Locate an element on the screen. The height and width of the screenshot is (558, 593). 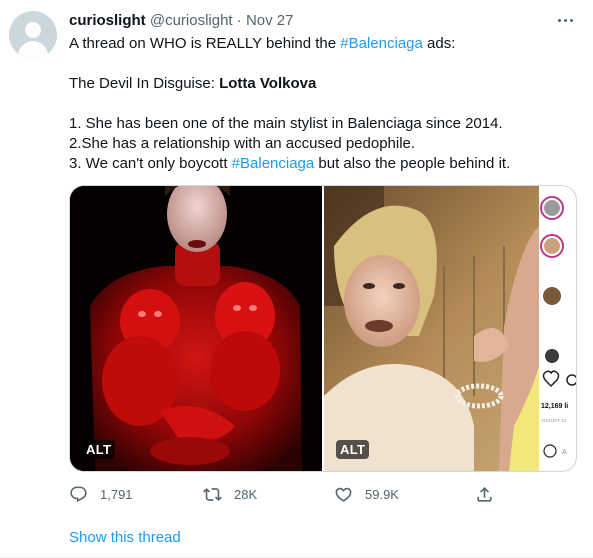
like-button: 59.9K is located at coordinates (366, 494).